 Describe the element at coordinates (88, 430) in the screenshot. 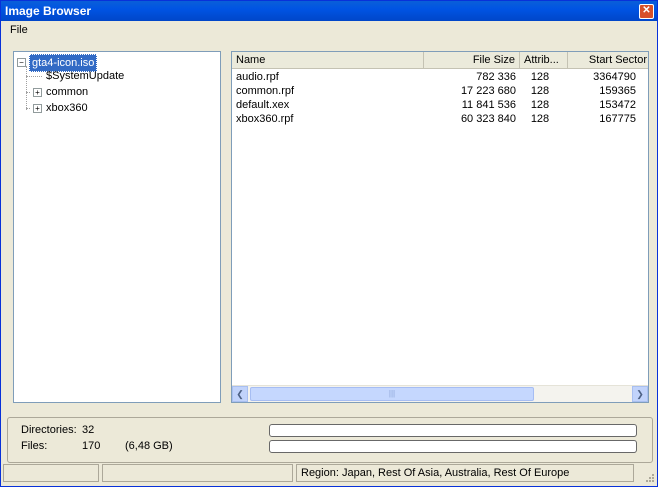

I see `directories-value: 32` at that location.